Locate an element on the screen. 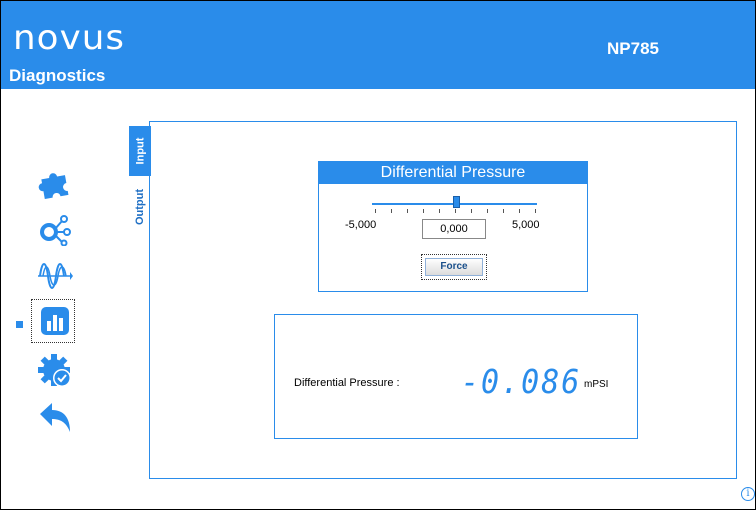 The width and height of the screenshot is (756, 510). signal-wave-icon is located at coordinates (55, 275).